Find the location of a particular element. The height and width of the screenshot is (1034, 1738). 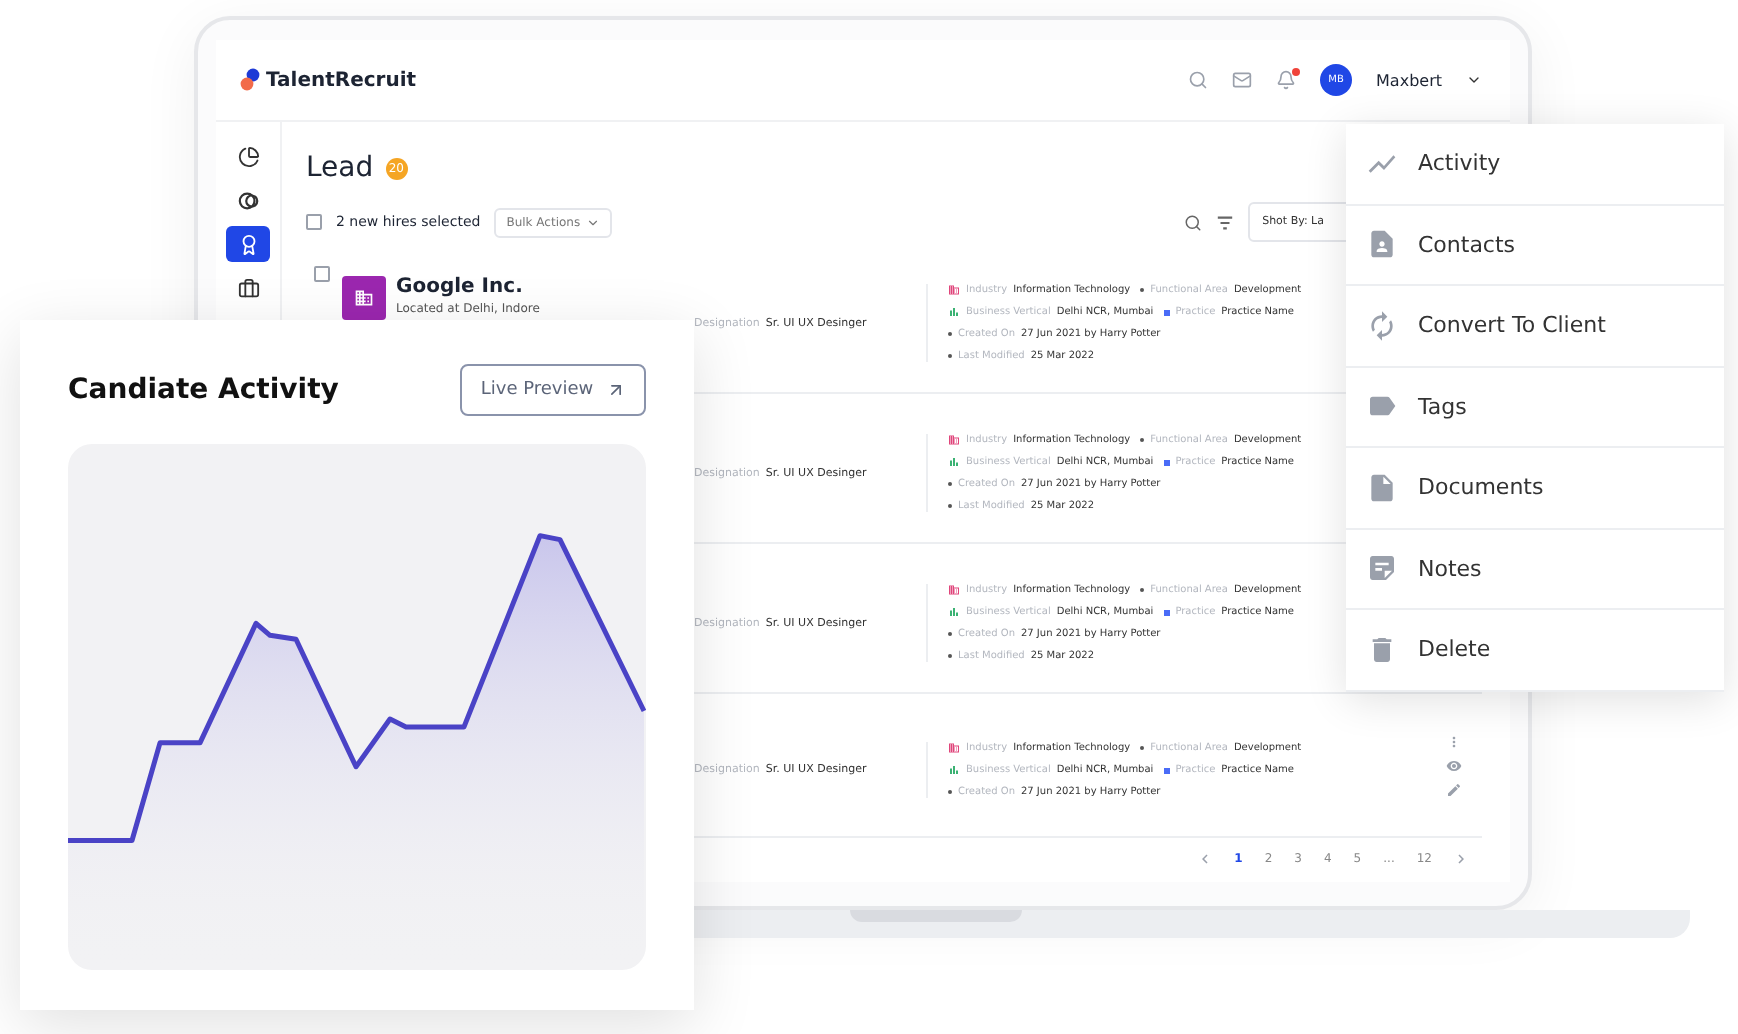

award-icon is located at coordinates (248, 244).